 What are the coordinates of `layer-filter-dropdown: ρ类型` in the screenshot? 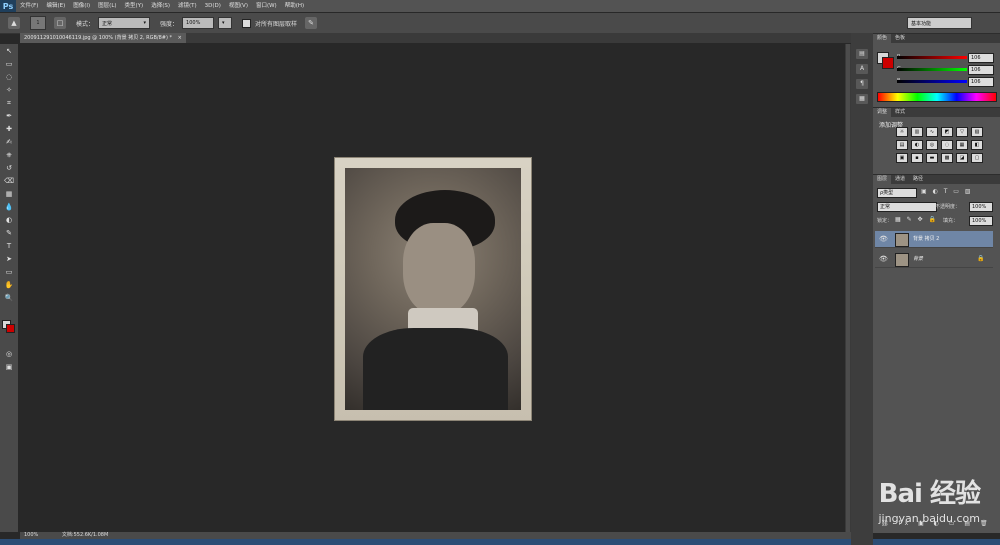 It's located at (897, 193).